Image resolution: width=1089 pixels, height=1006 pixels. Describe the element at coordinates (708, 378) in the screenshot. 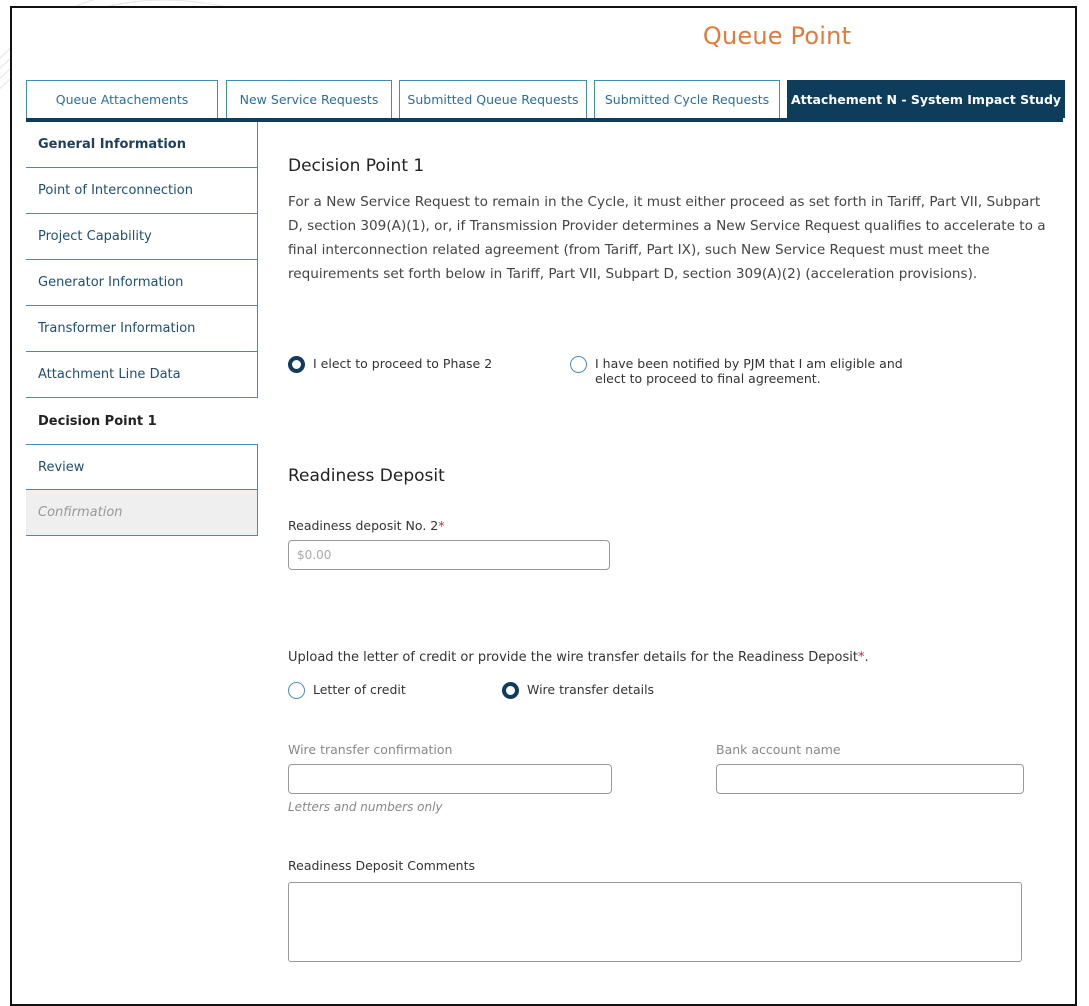

I see `radio-final-agreement-label-line2: elect to proceed to final agreement.` at that location.